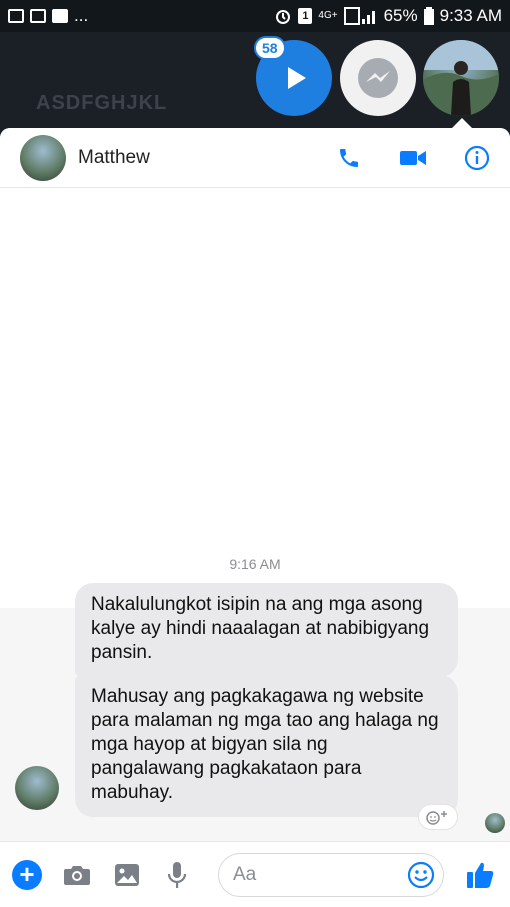 Image resolution: width=510 pixels, height=907 pixels. I want to click on image-icon, so click(127, 874).